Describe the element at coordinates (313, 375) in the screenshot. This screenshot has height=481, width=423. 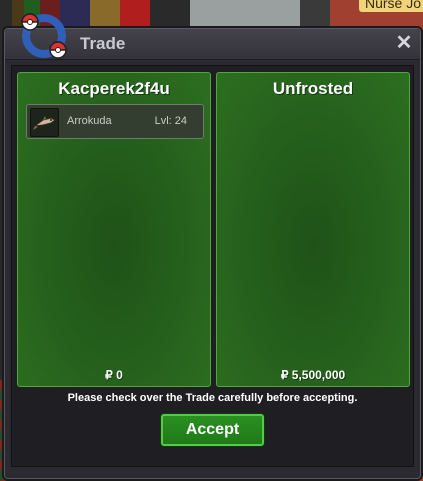
I see `money-amount: ₽ 5,500,000` at that location.